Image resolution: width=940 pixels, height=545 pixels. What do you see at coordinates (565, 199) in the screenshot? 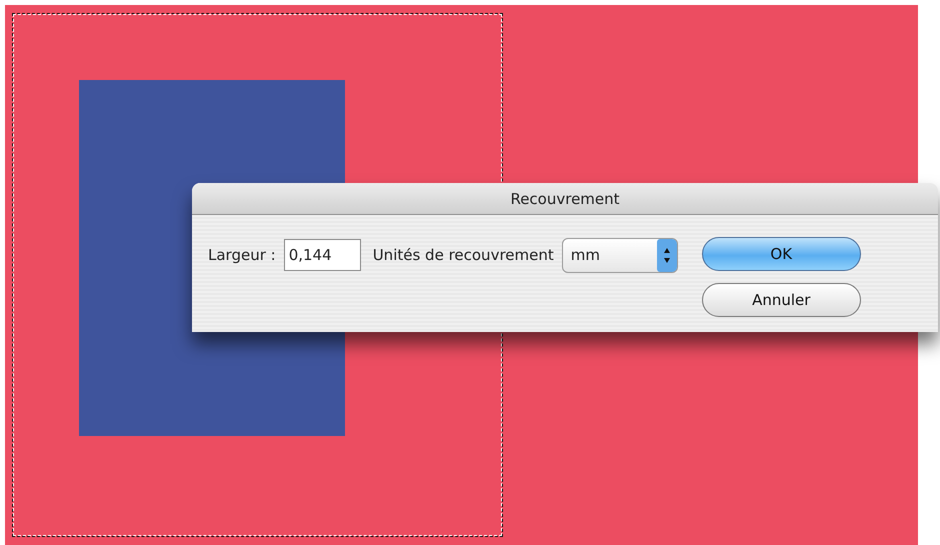
I see `dialog-title: Recouvrement` at bounding box center [565, 199].